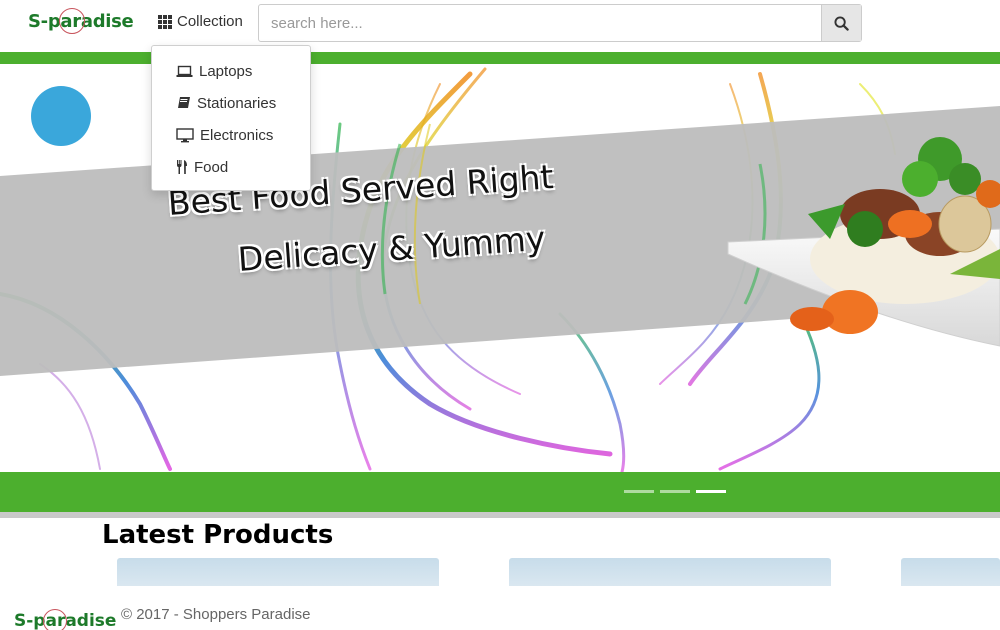 Image resolution: width=1000 pixels, height=630 pixels. What do you see at coordinates (184, 102) in the screenshot?
I see `book-icon` at bounding box center [184, 102].